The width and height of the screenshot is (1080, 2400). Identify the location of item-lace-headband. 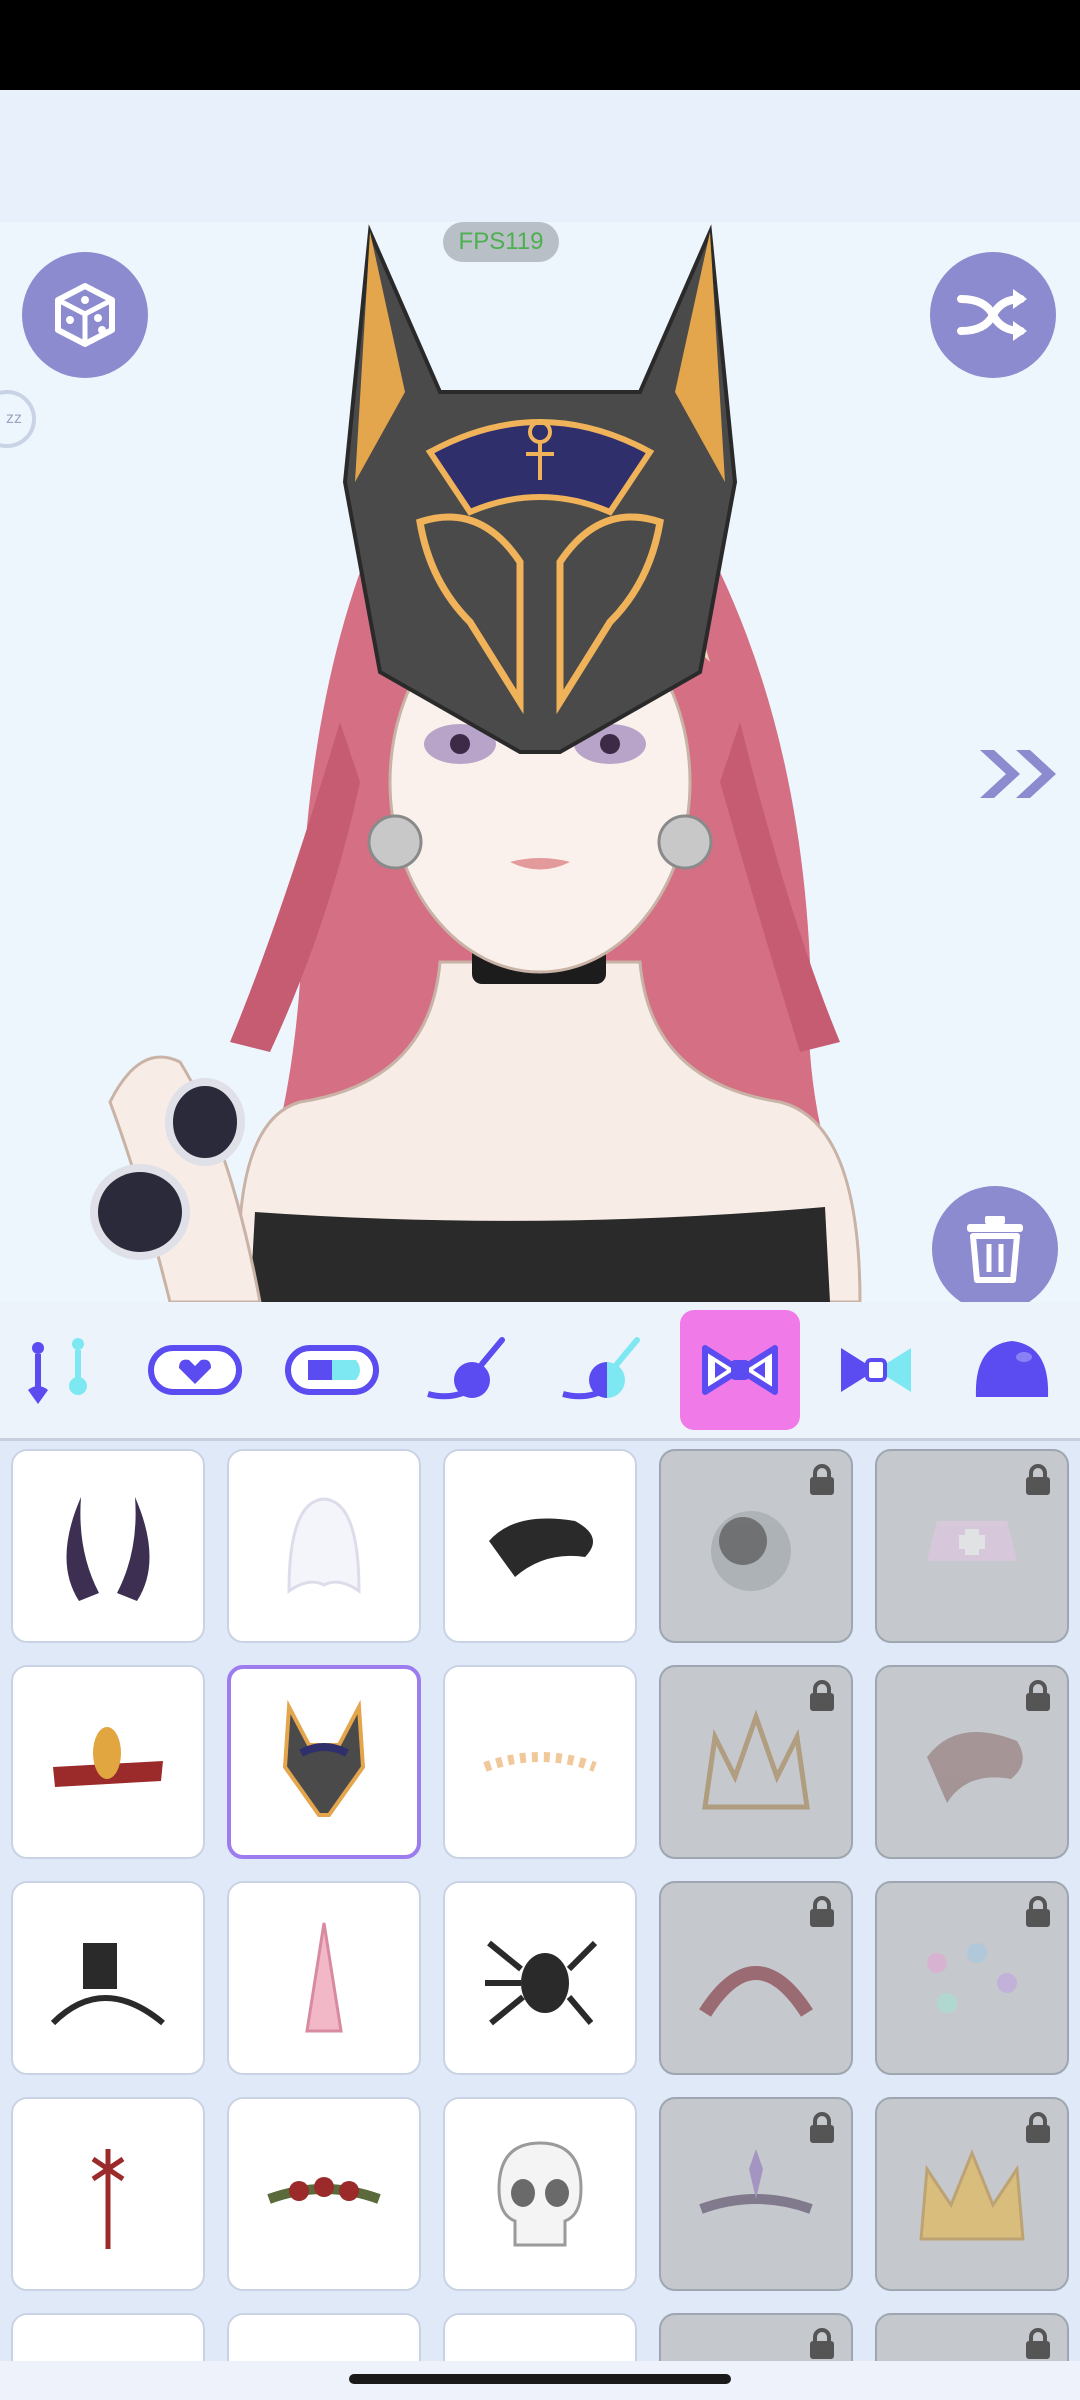
(756, 1978).